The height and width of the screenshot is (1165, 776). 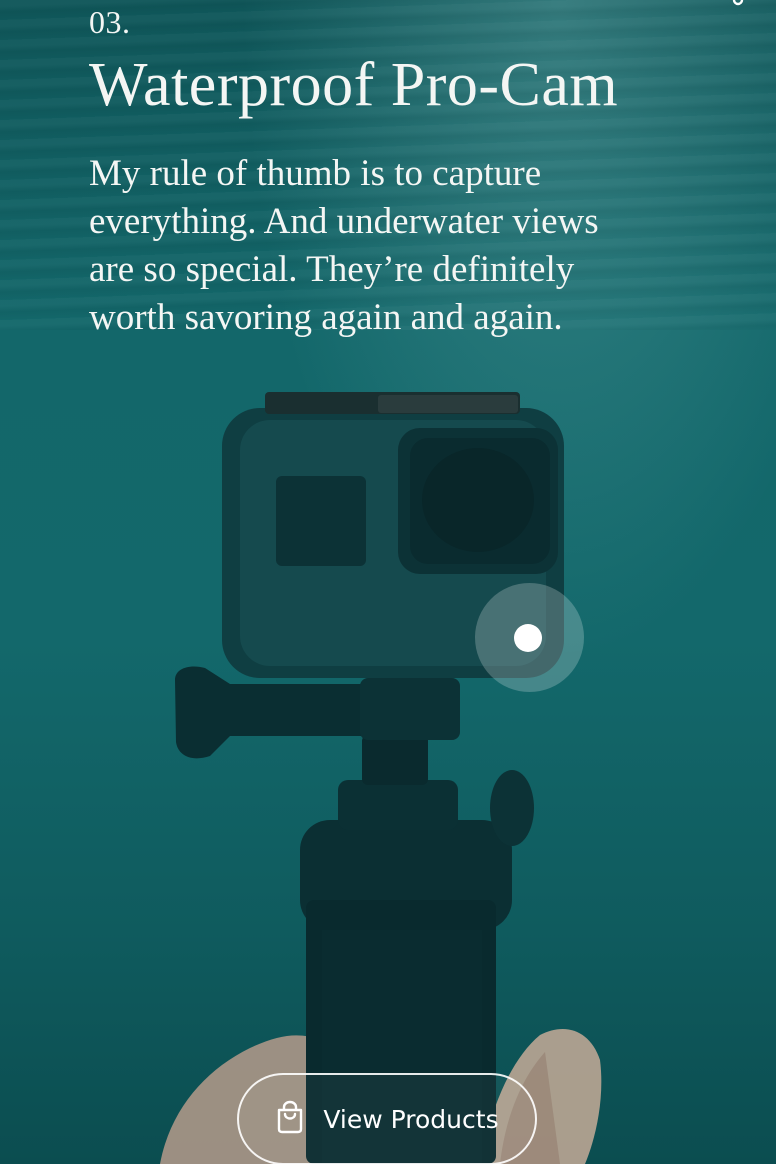 I want to click on product-hotspot, so click(x=529, y=637).